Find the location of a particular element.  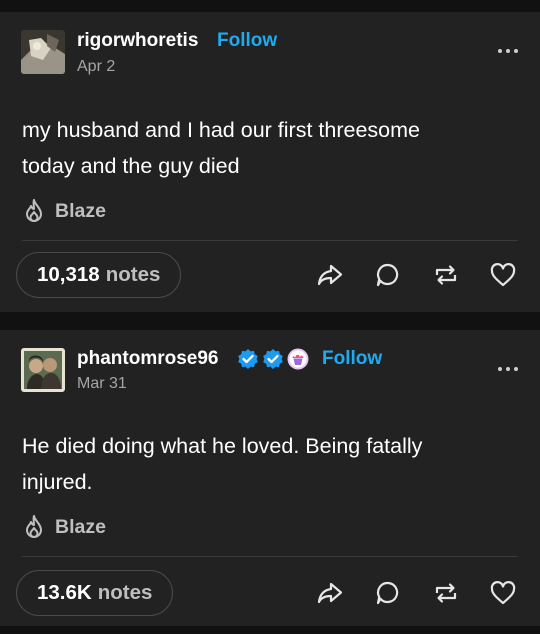

notes-count: 10,318 is located at coordinates (68, 274).